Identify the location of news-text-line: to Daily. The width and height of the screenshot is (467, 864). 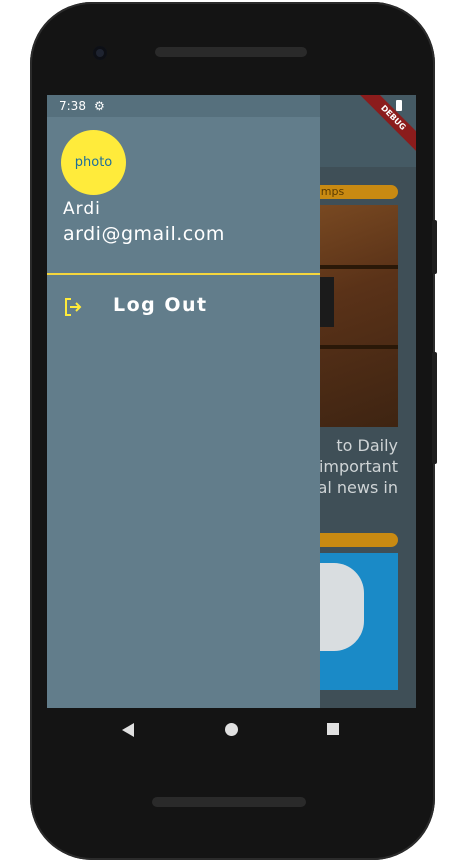
(367, 445).